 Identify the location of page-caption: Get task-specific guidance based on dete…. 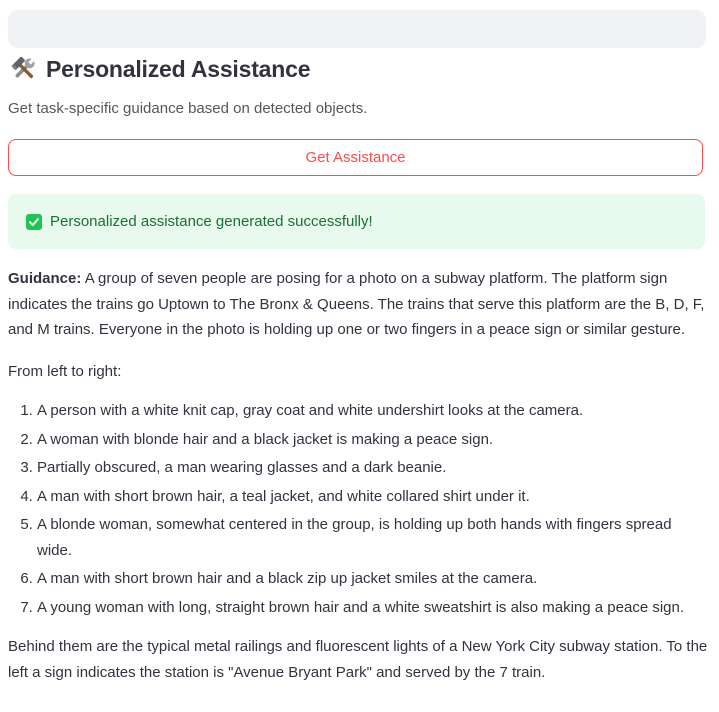
(188, 108).